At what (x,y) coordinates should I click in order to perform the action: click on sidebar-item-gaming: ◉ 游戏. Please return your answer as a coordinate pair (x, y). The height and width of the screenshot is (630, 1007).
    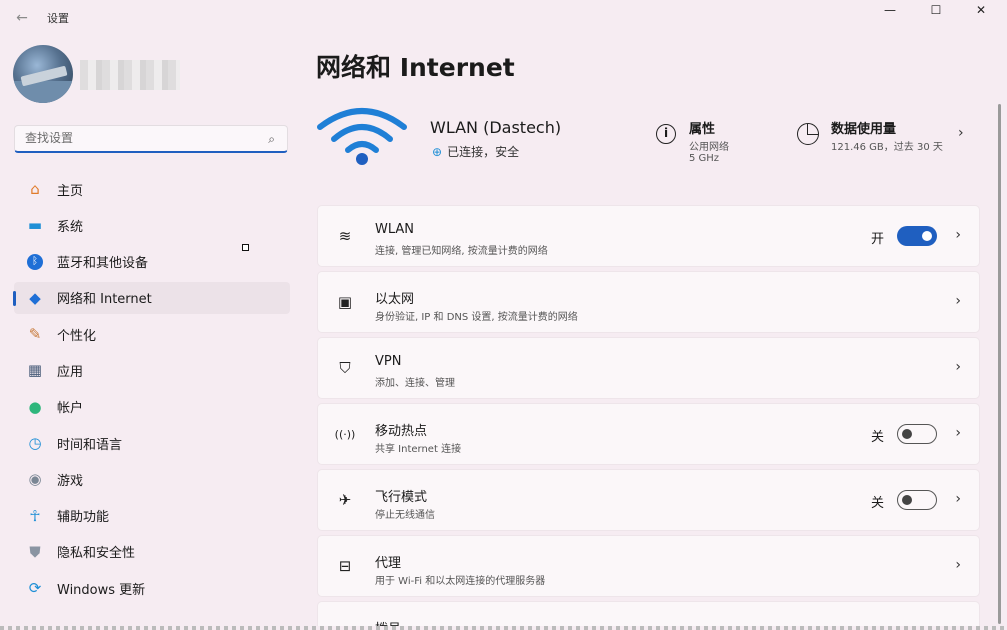
    Looking at the image, I should click on (152, 479).